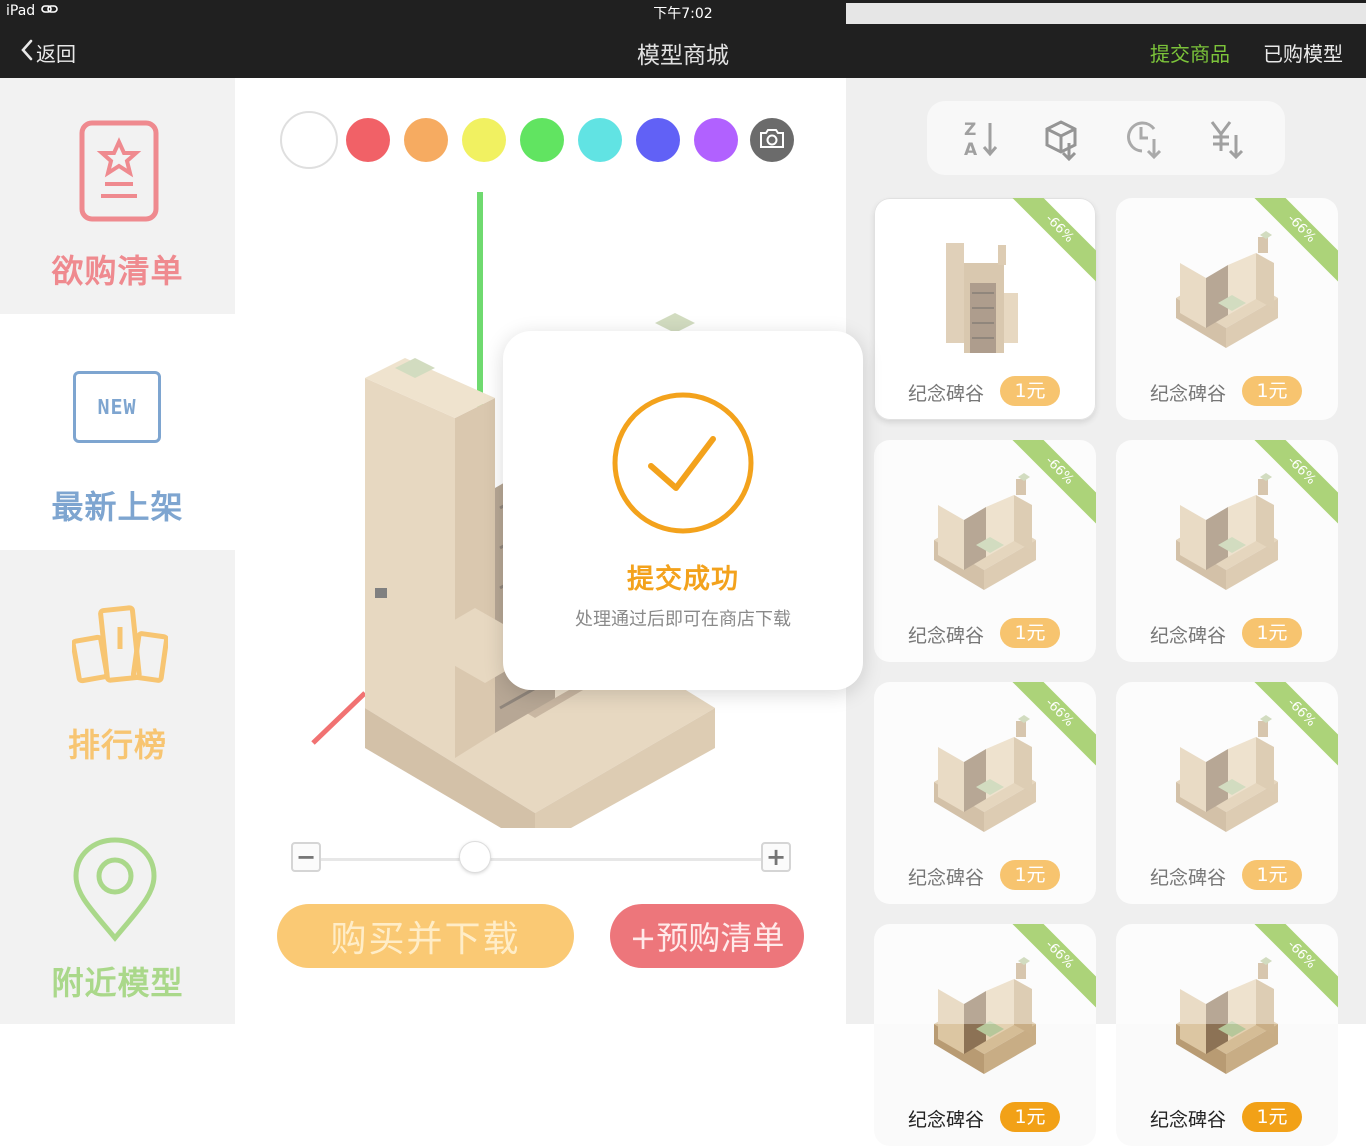  Describe the element at coordinates (1303, 52) in the screenshot. I see `purchased-models-button: 已购模型` at that location.